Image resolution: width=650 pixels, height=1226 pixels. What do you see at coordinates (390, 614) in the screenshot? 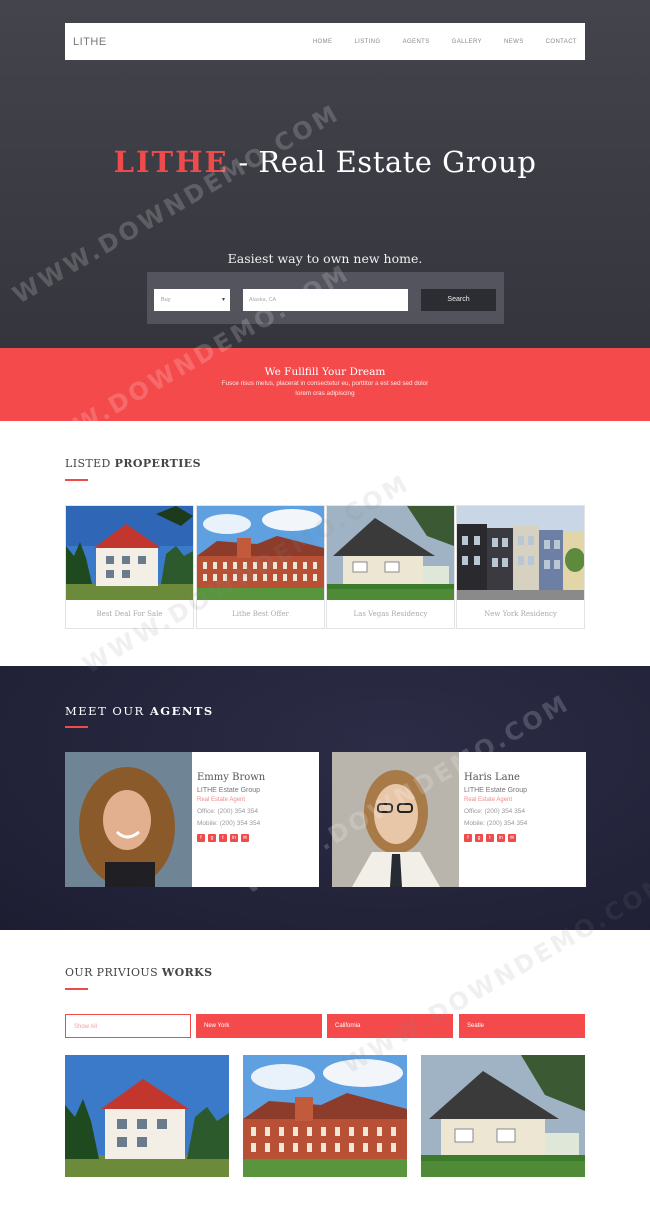
I see `property-label: Las Vegas Residency` at bounding box center [390, 614].